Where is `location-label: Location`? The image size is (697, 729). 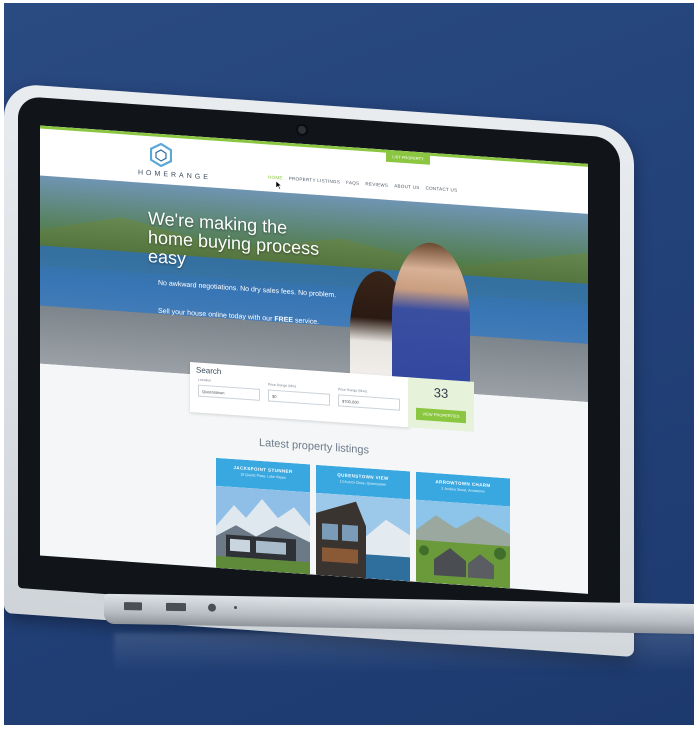 location-label: Location is located at coordinates (205, 380).